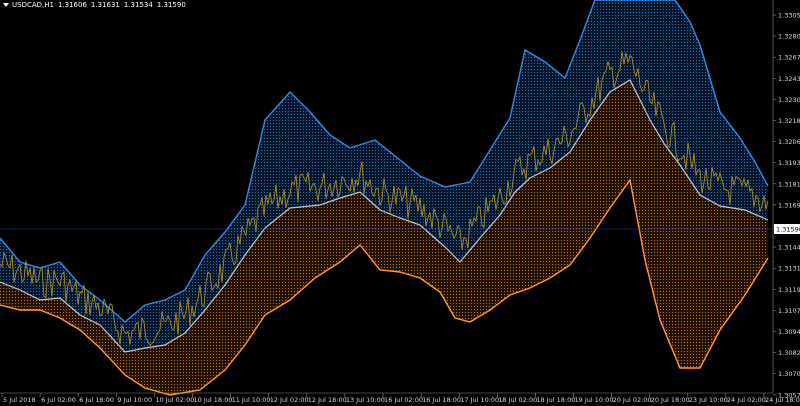 The image size is (800, 406). Describe the element at coordinates (138, 5) in the screenshot. I see `low-value: 1.31534` at that location.